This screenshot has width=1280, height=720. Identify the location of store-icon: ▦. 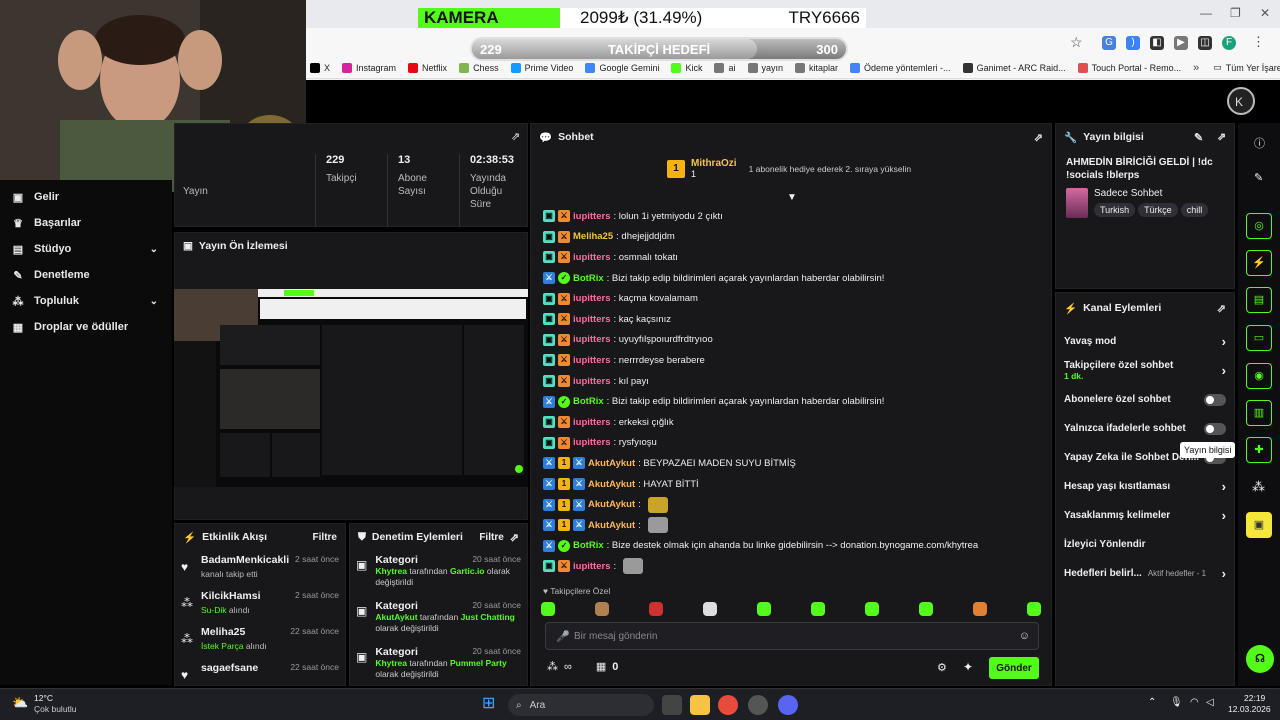
(601, 666).